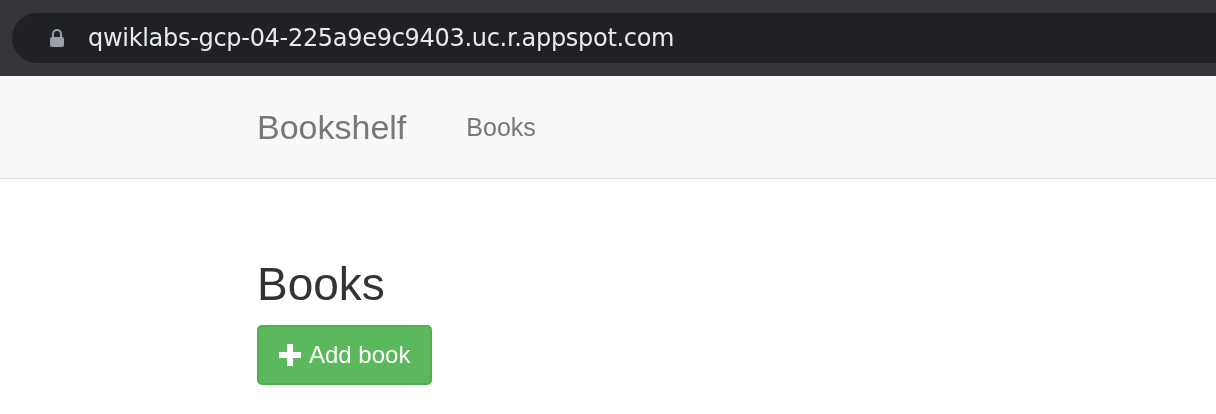 Image resolution: width=1216 pixels, height=414 pixels. What do you see at coordinates (321, 284) in the screenshot?
I see `page-heading: Books` at bounding box center [321, 284].